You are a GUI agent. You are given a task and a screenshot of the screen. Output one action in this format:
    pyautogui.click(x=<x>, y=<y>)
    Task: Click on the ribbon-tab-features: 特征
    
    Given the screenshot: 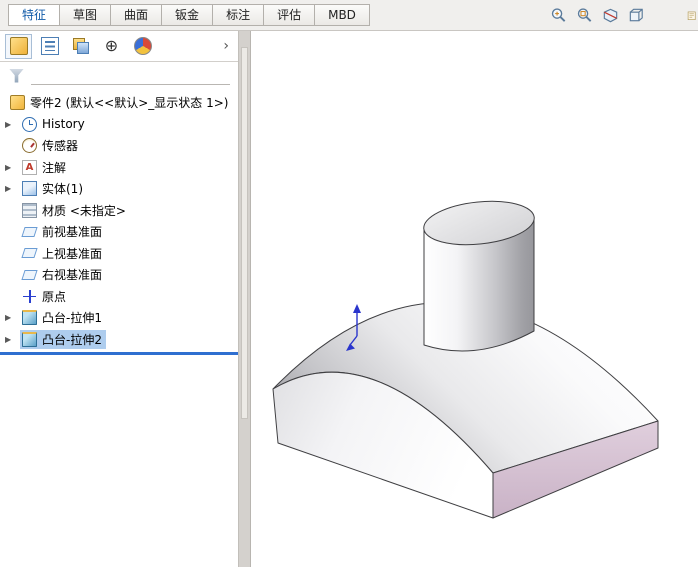 What is the action you would take?
    pyautogui.click(x=34, y=15)
    